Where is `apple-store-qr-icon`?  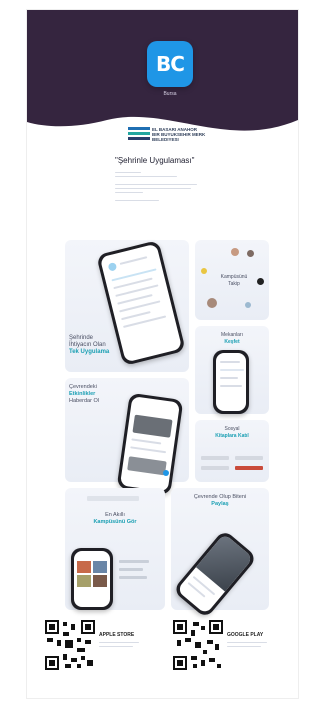 apple-store-qr-icon is located at coordinates (70, 645).